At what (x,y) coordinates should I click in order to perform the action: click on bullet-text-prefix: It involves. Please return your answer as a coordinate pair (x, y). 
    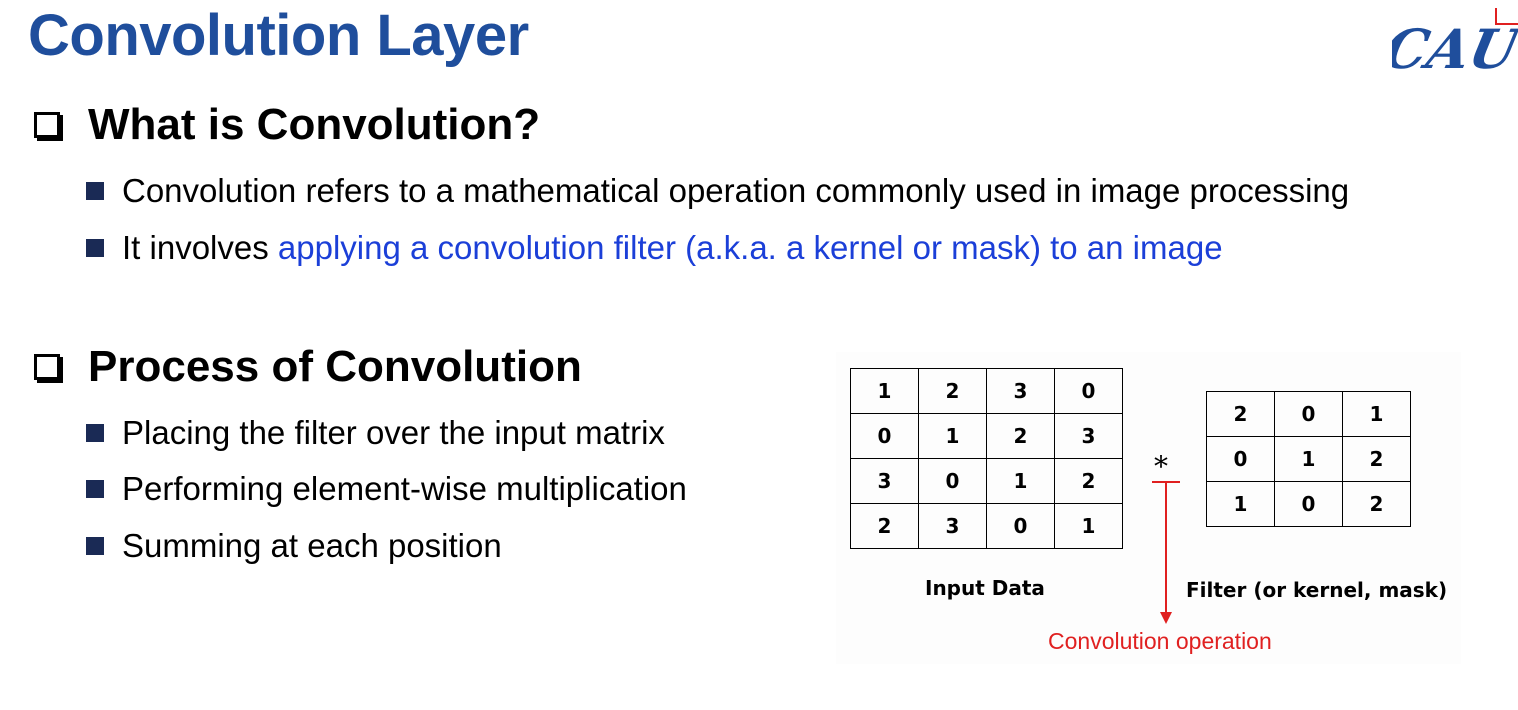
    Looking at the image, I should click on (200, 247).